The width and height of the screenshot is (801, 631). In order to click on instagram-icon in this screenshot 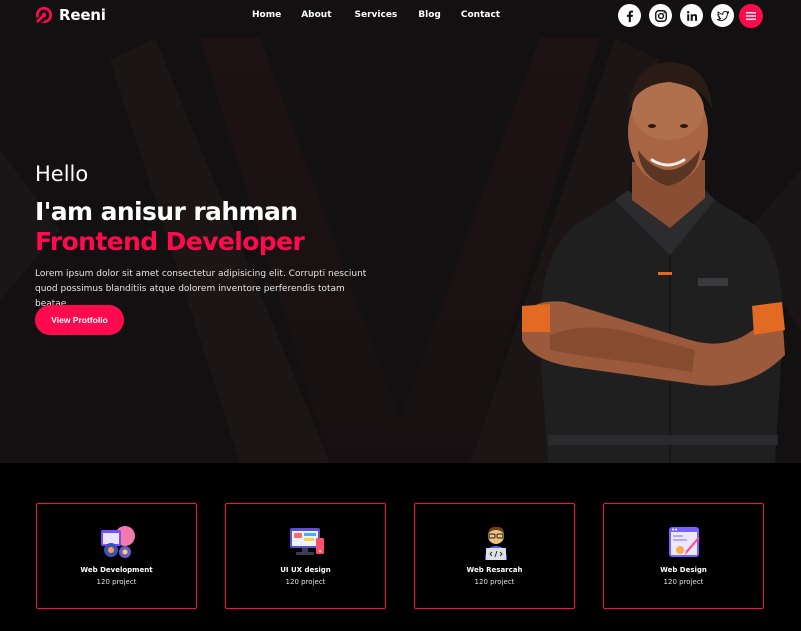, I will do `click(660, 15)`.